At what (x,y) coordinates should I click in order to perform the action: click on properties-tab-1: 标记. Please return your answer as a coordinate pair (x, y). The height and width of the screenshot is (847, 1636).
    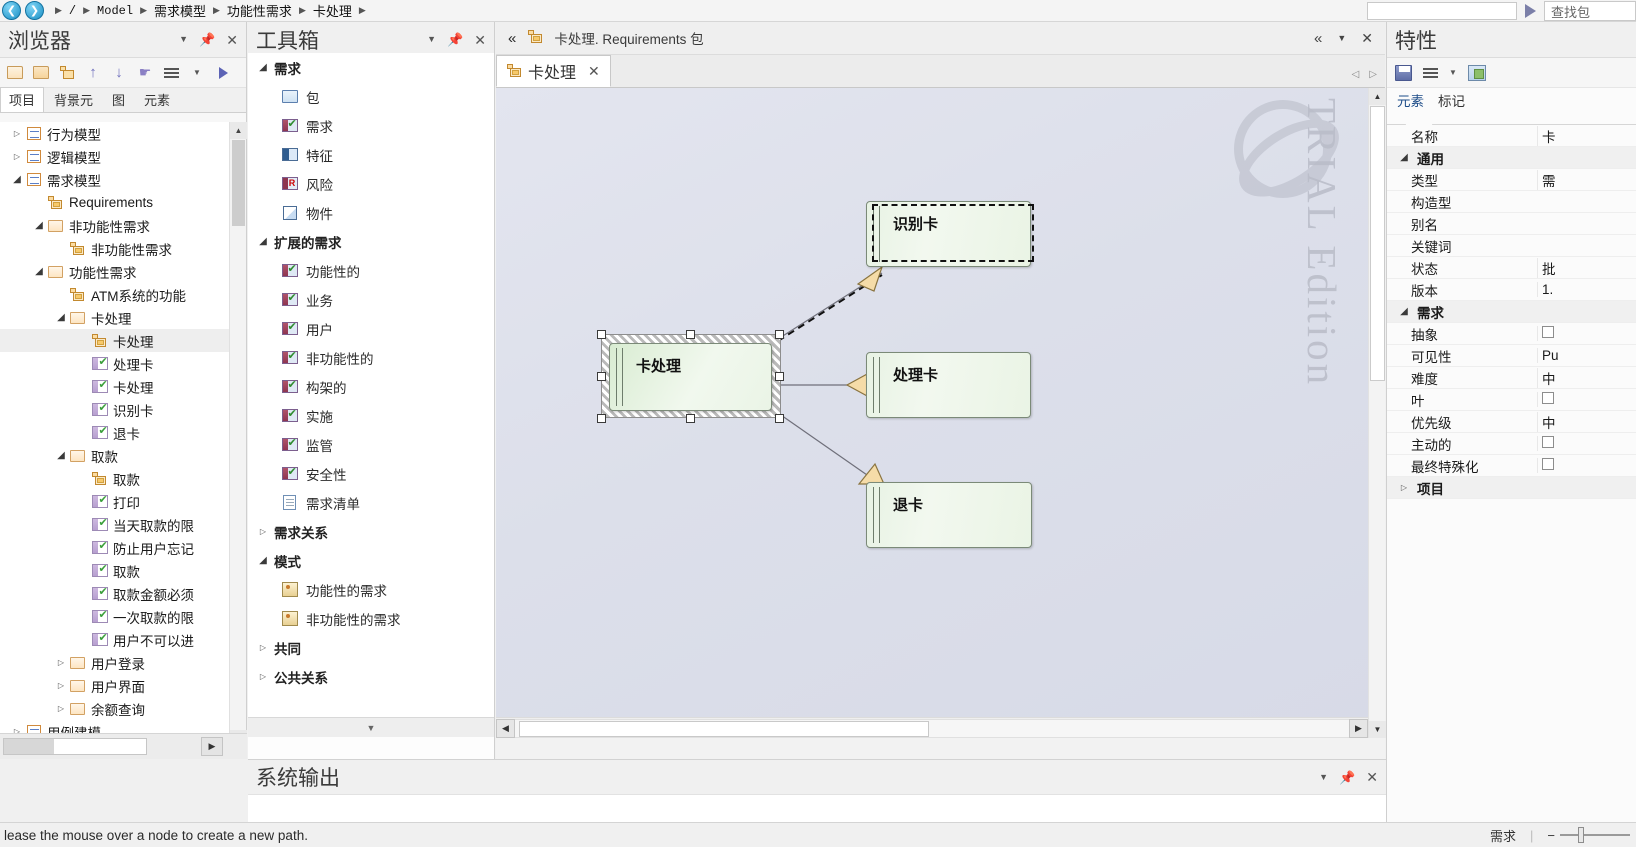
    Looking at the image, I should click on (1451, 101).